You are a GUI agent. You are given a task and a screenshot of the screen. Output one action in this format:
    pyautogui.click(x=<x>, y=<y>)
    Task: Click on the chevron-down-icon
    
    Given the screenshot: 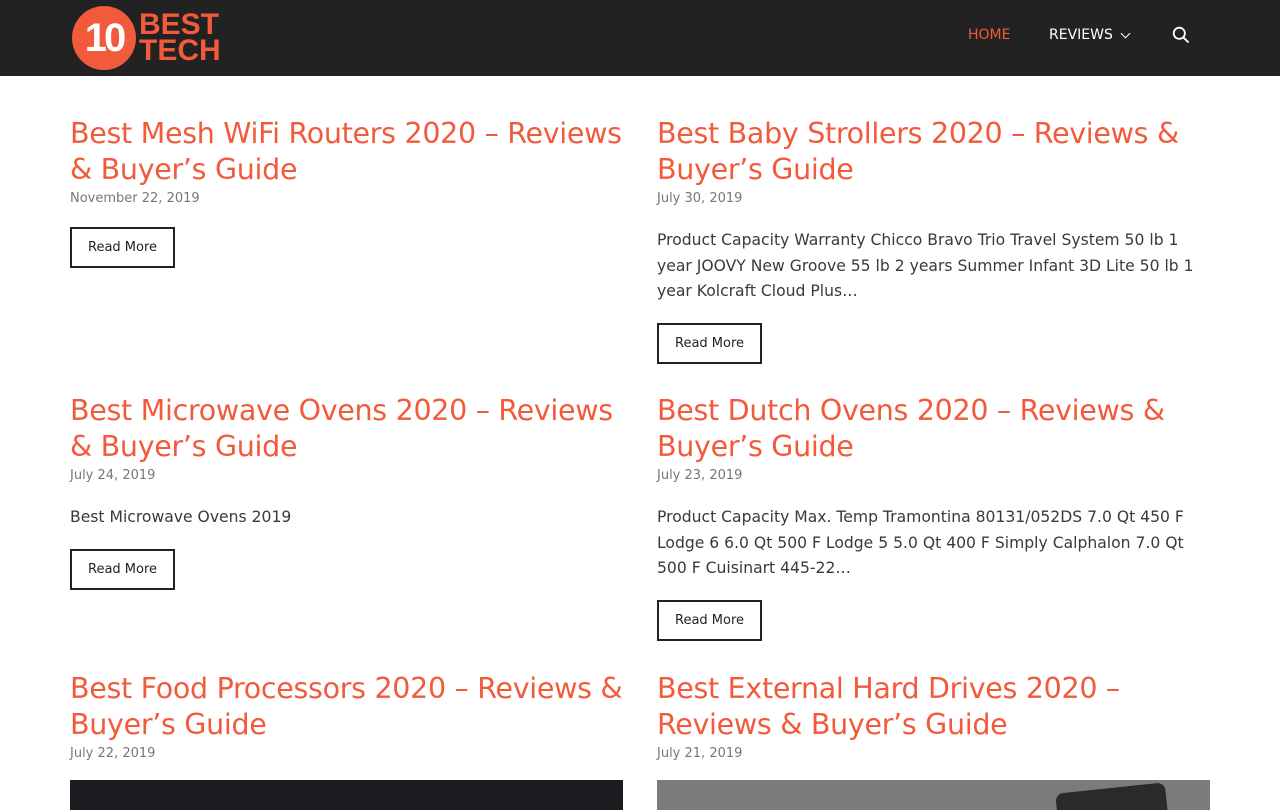 What is the action you would take?
    pyautogui.click(x=1125, y=33)
    